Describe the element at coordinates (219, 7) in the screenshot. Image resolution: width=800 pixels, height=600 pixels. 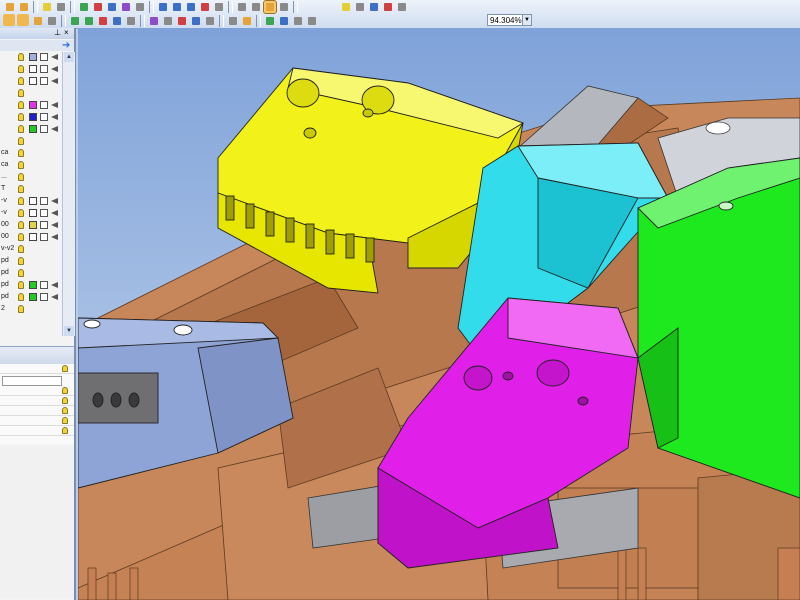
I see `measure-icon` at that location.